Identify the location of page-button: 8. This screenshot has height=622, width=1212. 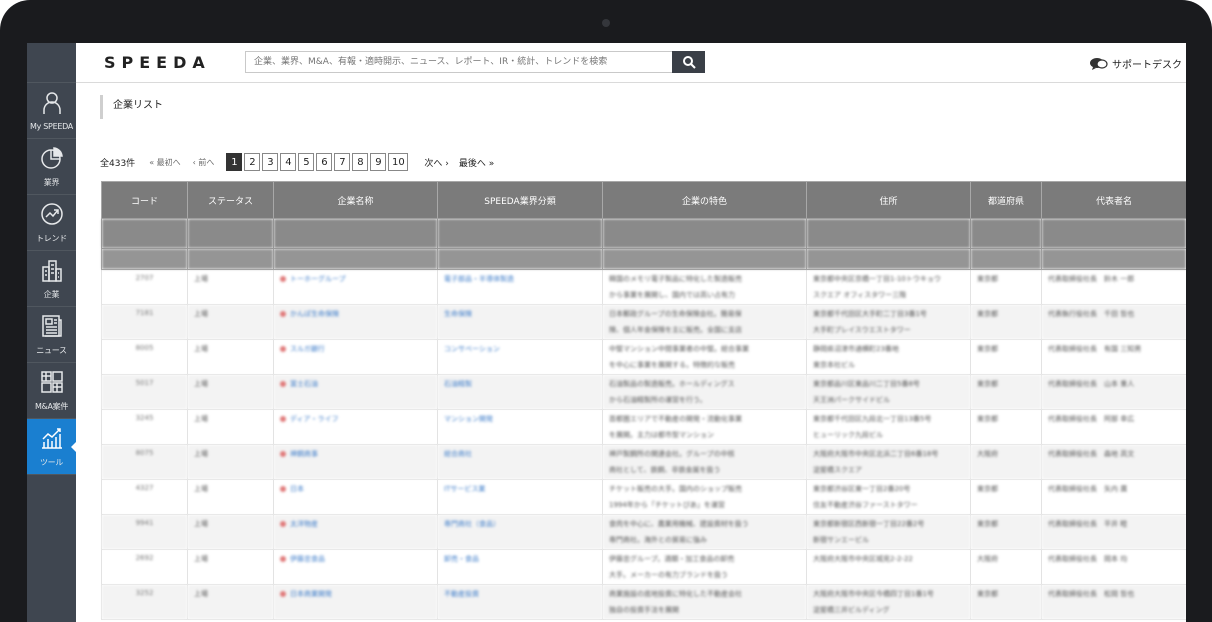
(360, 162).